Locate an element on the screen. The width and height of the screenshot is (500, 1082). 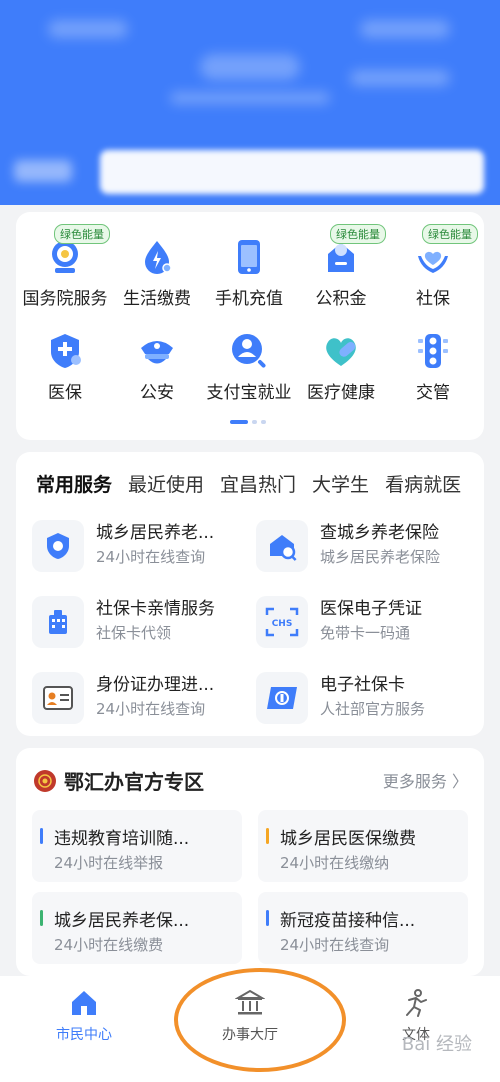
grid-item-state-council: 绿色能量 国务院服务 is located at coordinates (65, 266).